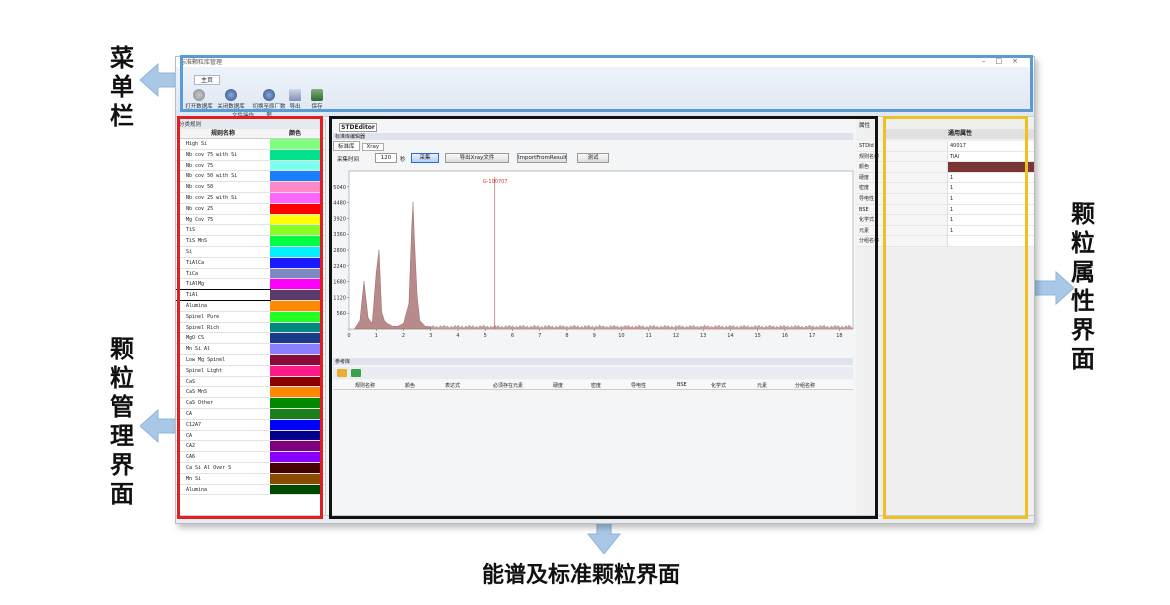 This screenshot has height=605, width=1170. What do you see at coordinates (250, 198) in the screenshot?
I see `table-row: Nb cov 25 with Si` at bounding box center [250, 198].